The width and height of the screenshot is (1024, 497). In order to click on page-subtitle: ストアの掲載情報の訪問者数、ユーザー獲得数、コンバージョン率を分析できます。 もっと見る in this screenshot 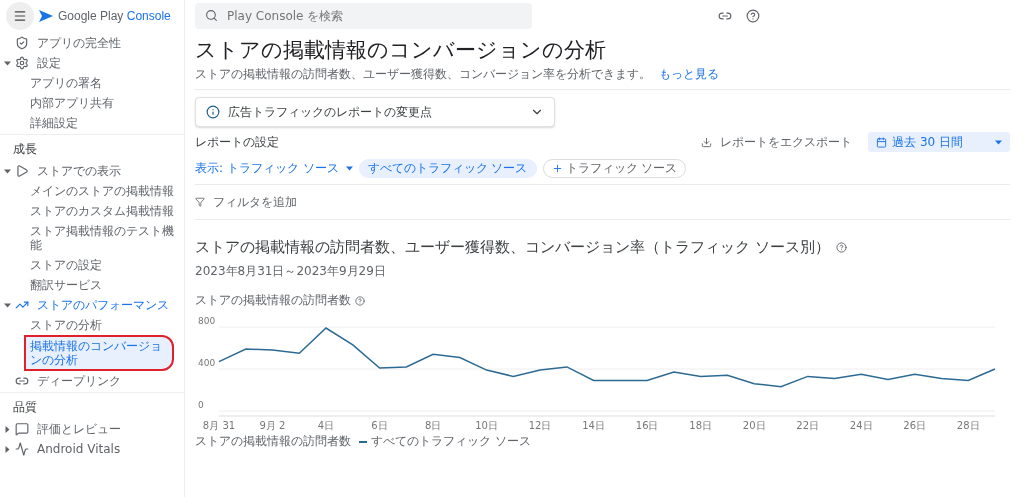, I will do `click(457, 74)`.